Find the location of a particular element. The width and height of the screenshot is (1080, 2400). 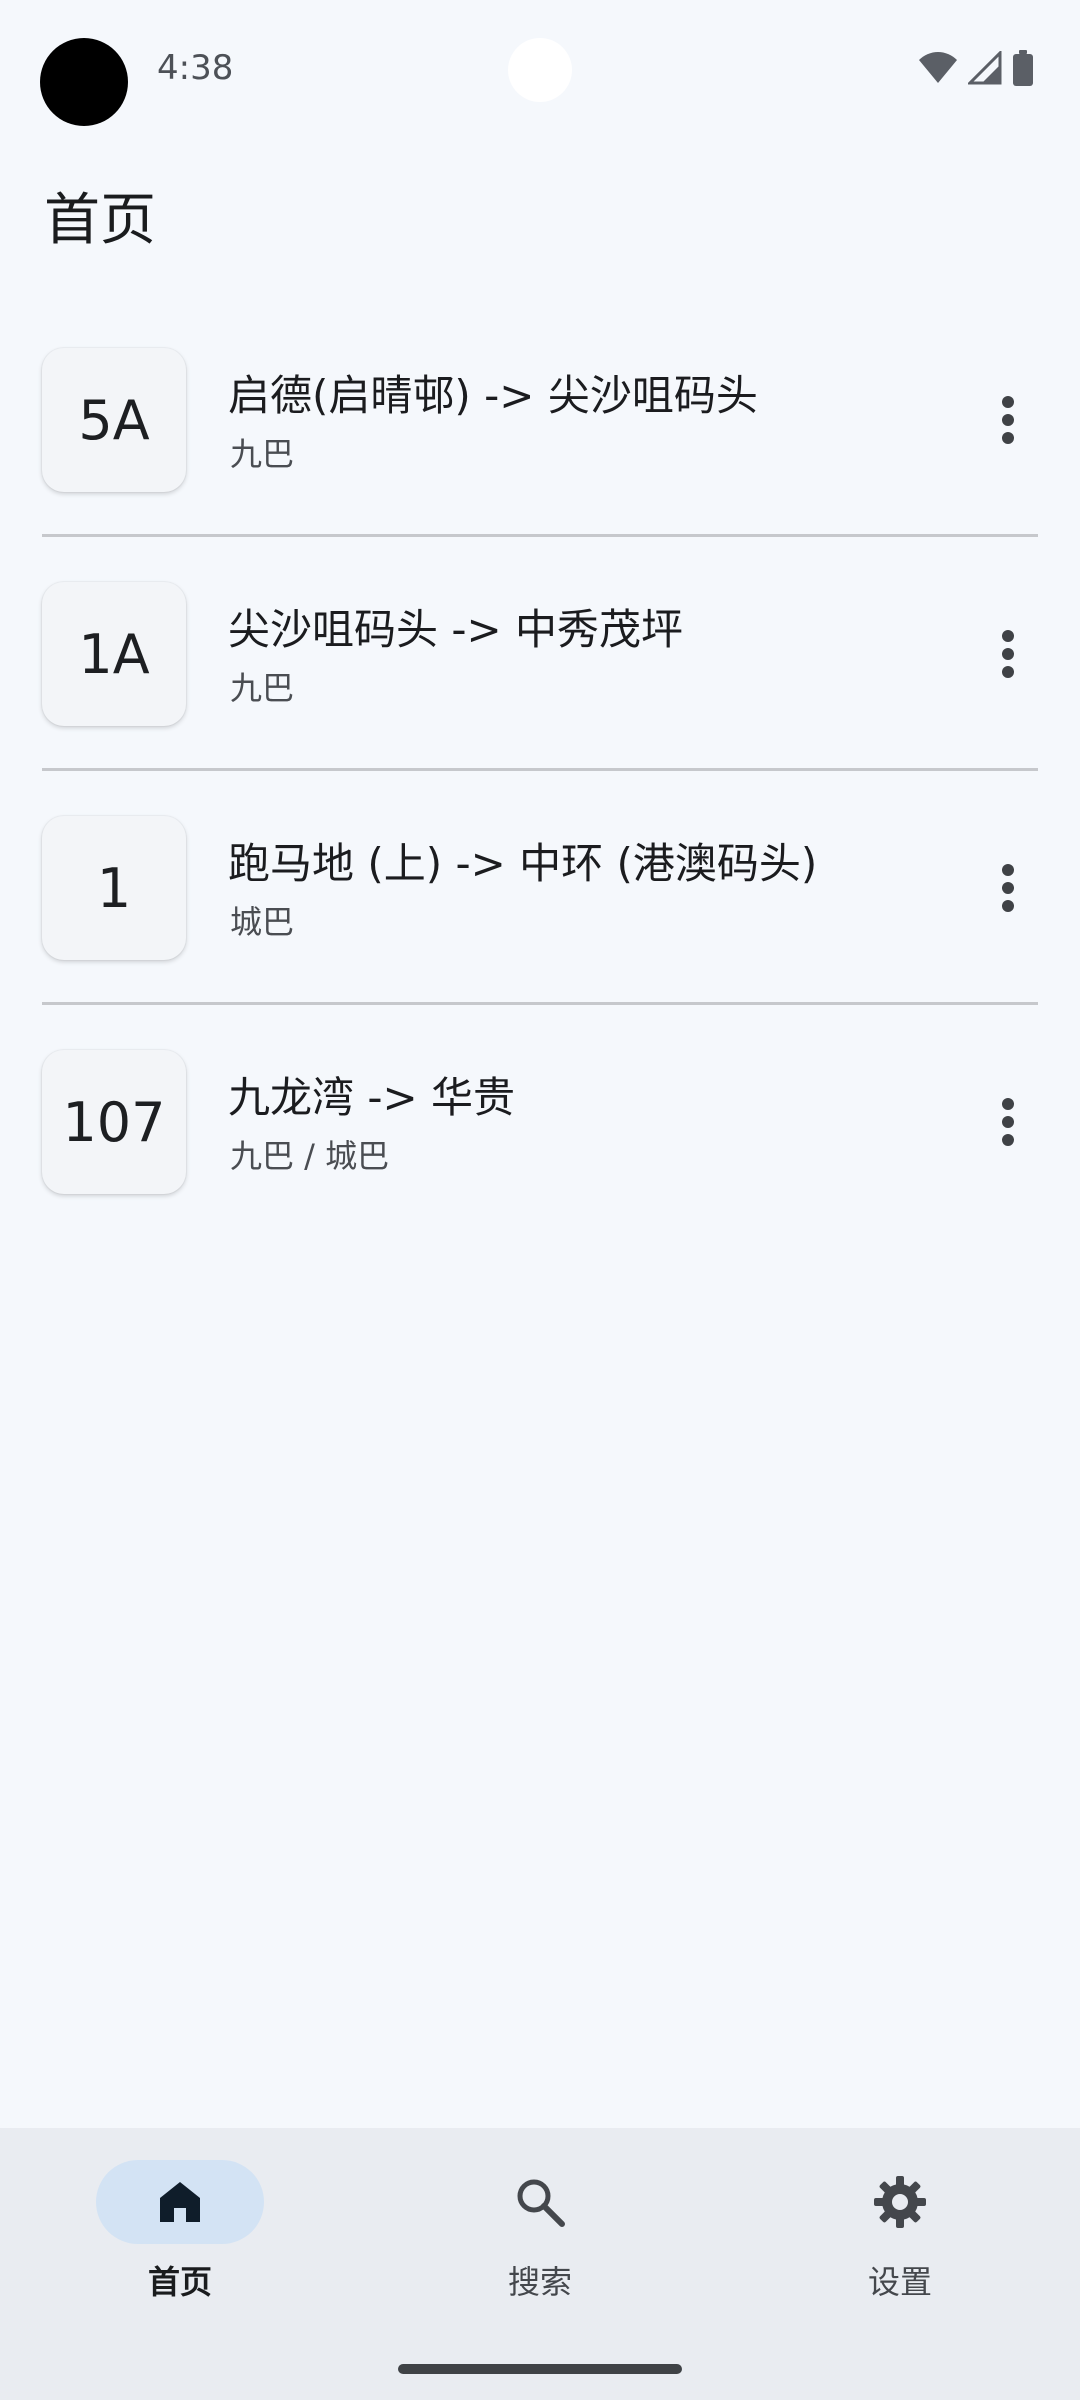

route-title: 尖沙咀码头 -> 中秀茂坪 is located at coordinates (456, 629).